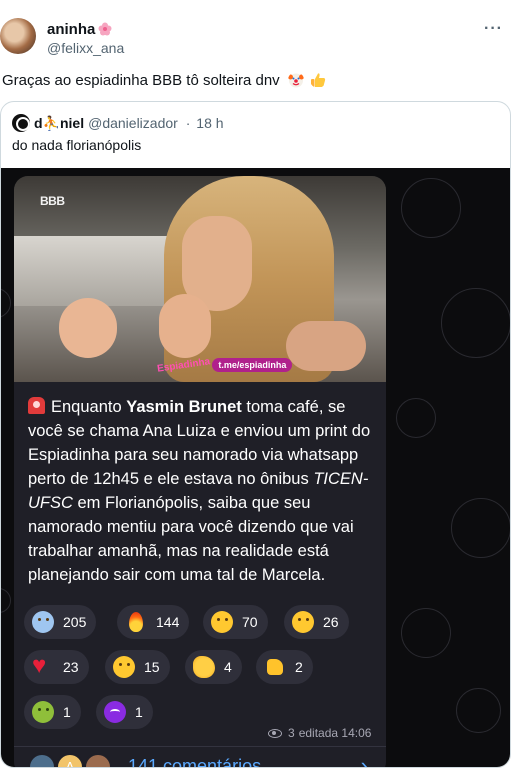 Image resolution: width=511 pixels, height=768 pixels. Describe the element at coordinates (194, 761) in the screenshot. I see `comments-link: 141 comentários` at that location.